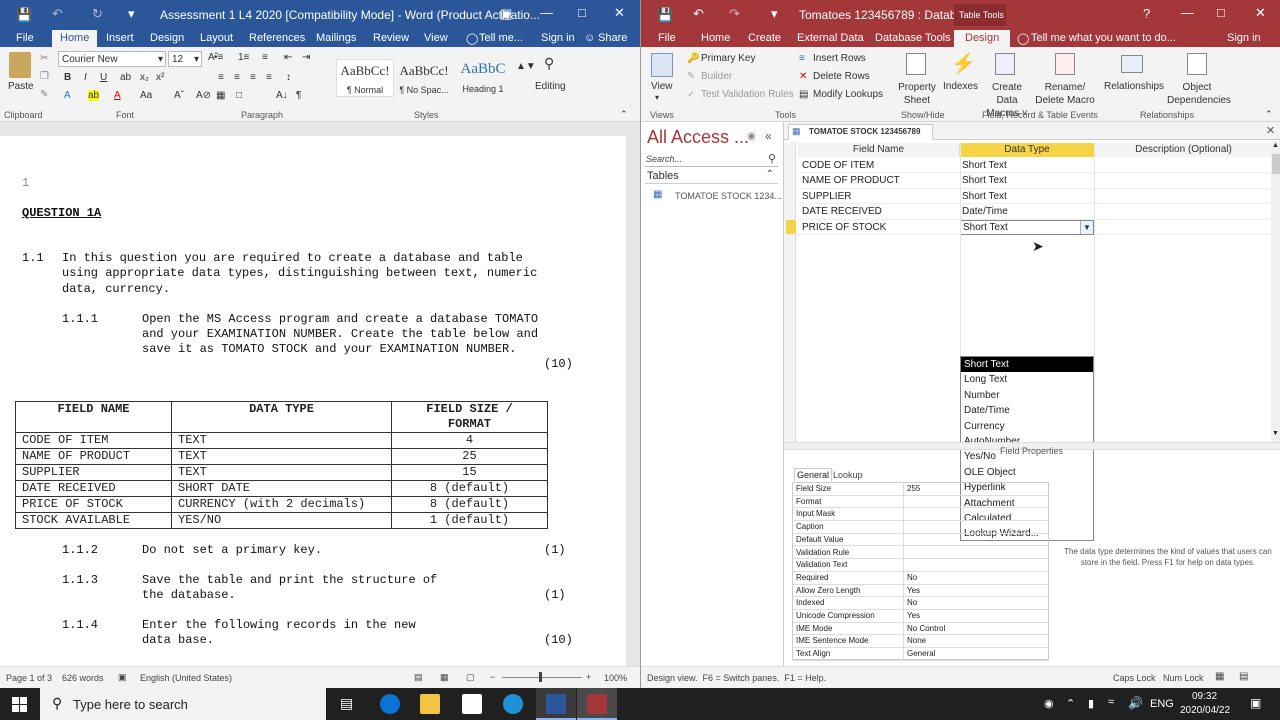 Image resolution: width=1280 pixels, height=720 pixels. I want to click on search-icon: ⚲, so click(549, 63).